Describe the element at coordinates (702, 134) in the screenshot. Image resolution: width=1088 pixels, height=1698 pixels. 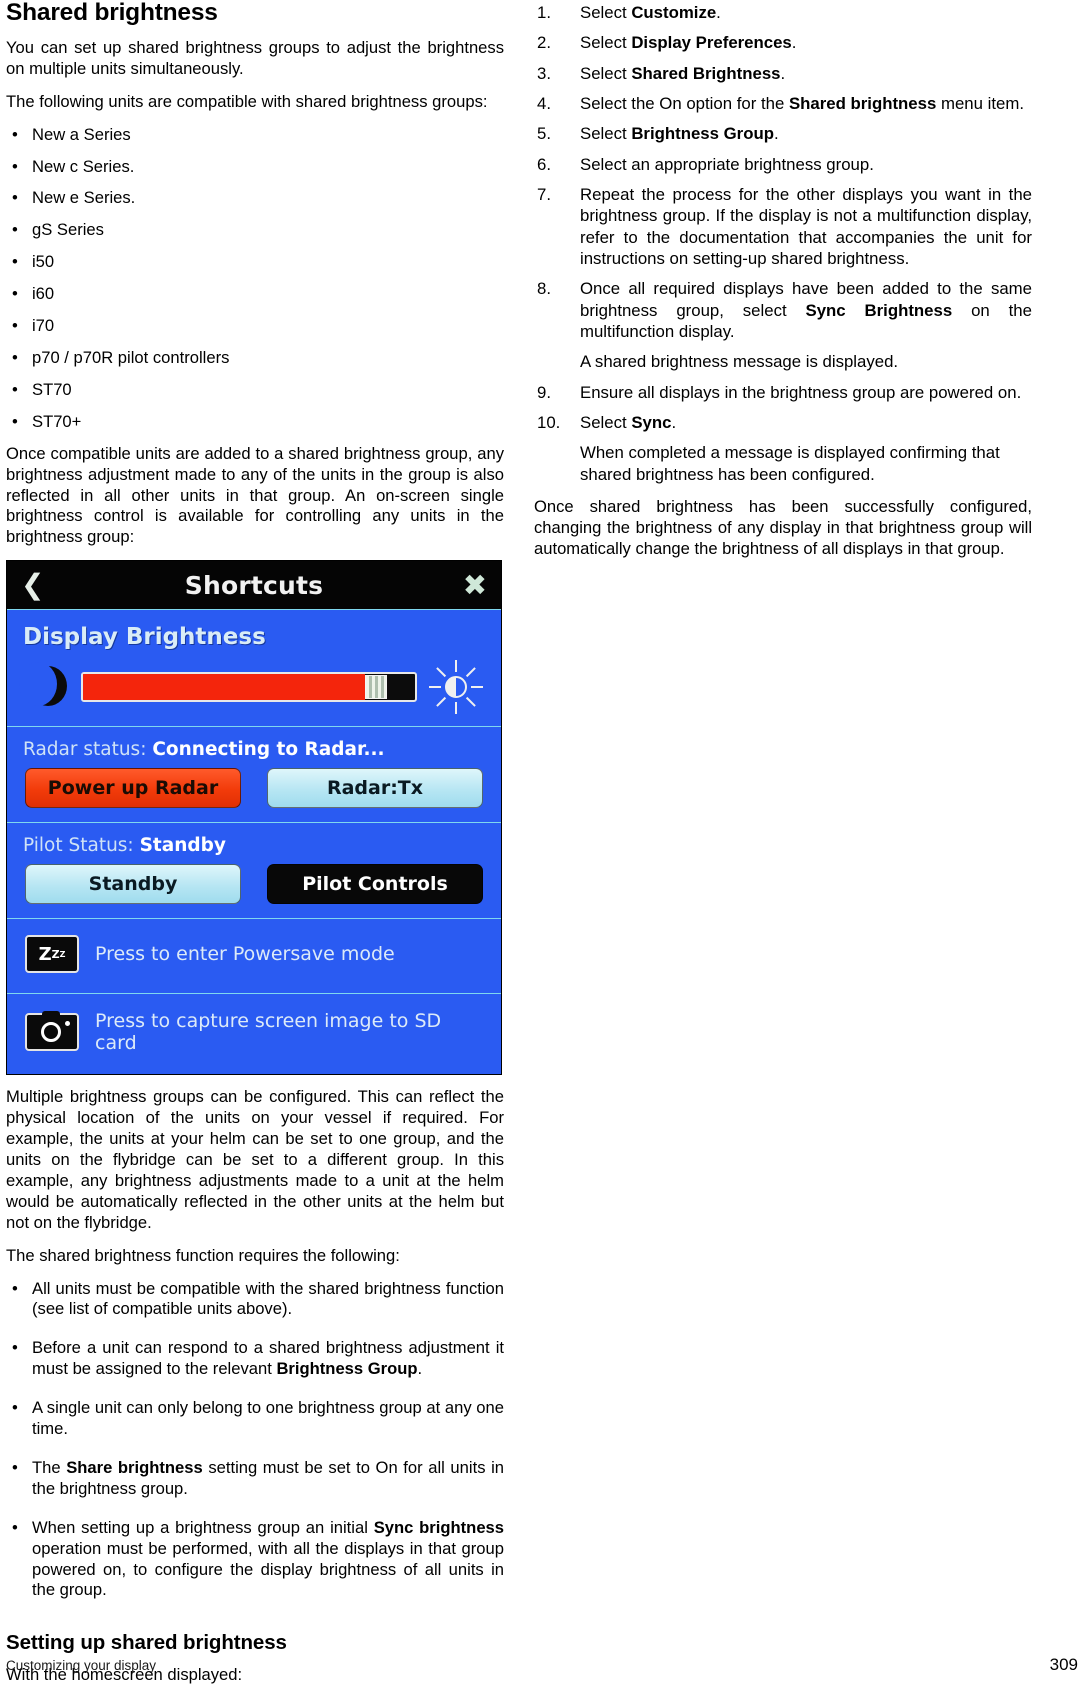
I see `step-bold: Brightness Group` at that location.